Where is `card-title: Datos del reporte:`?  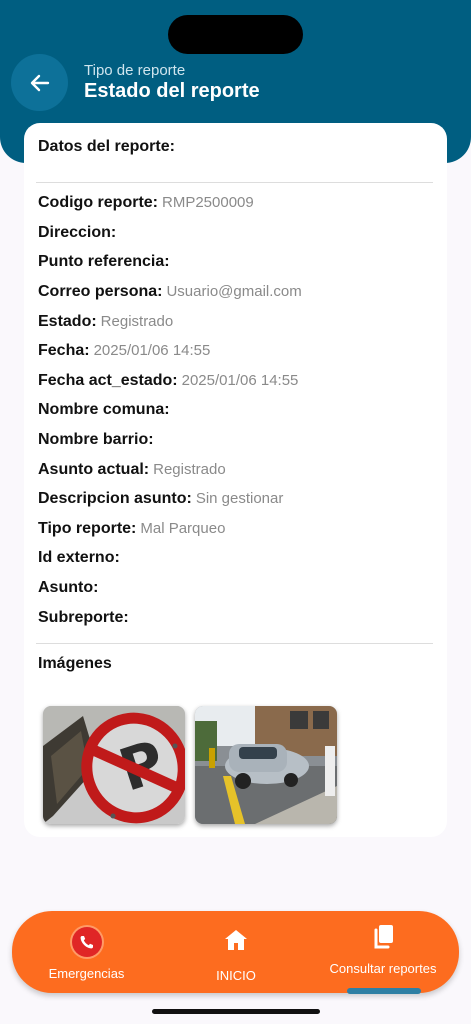
card-title: Datos del reporte: is located at coordinates (106, 146).